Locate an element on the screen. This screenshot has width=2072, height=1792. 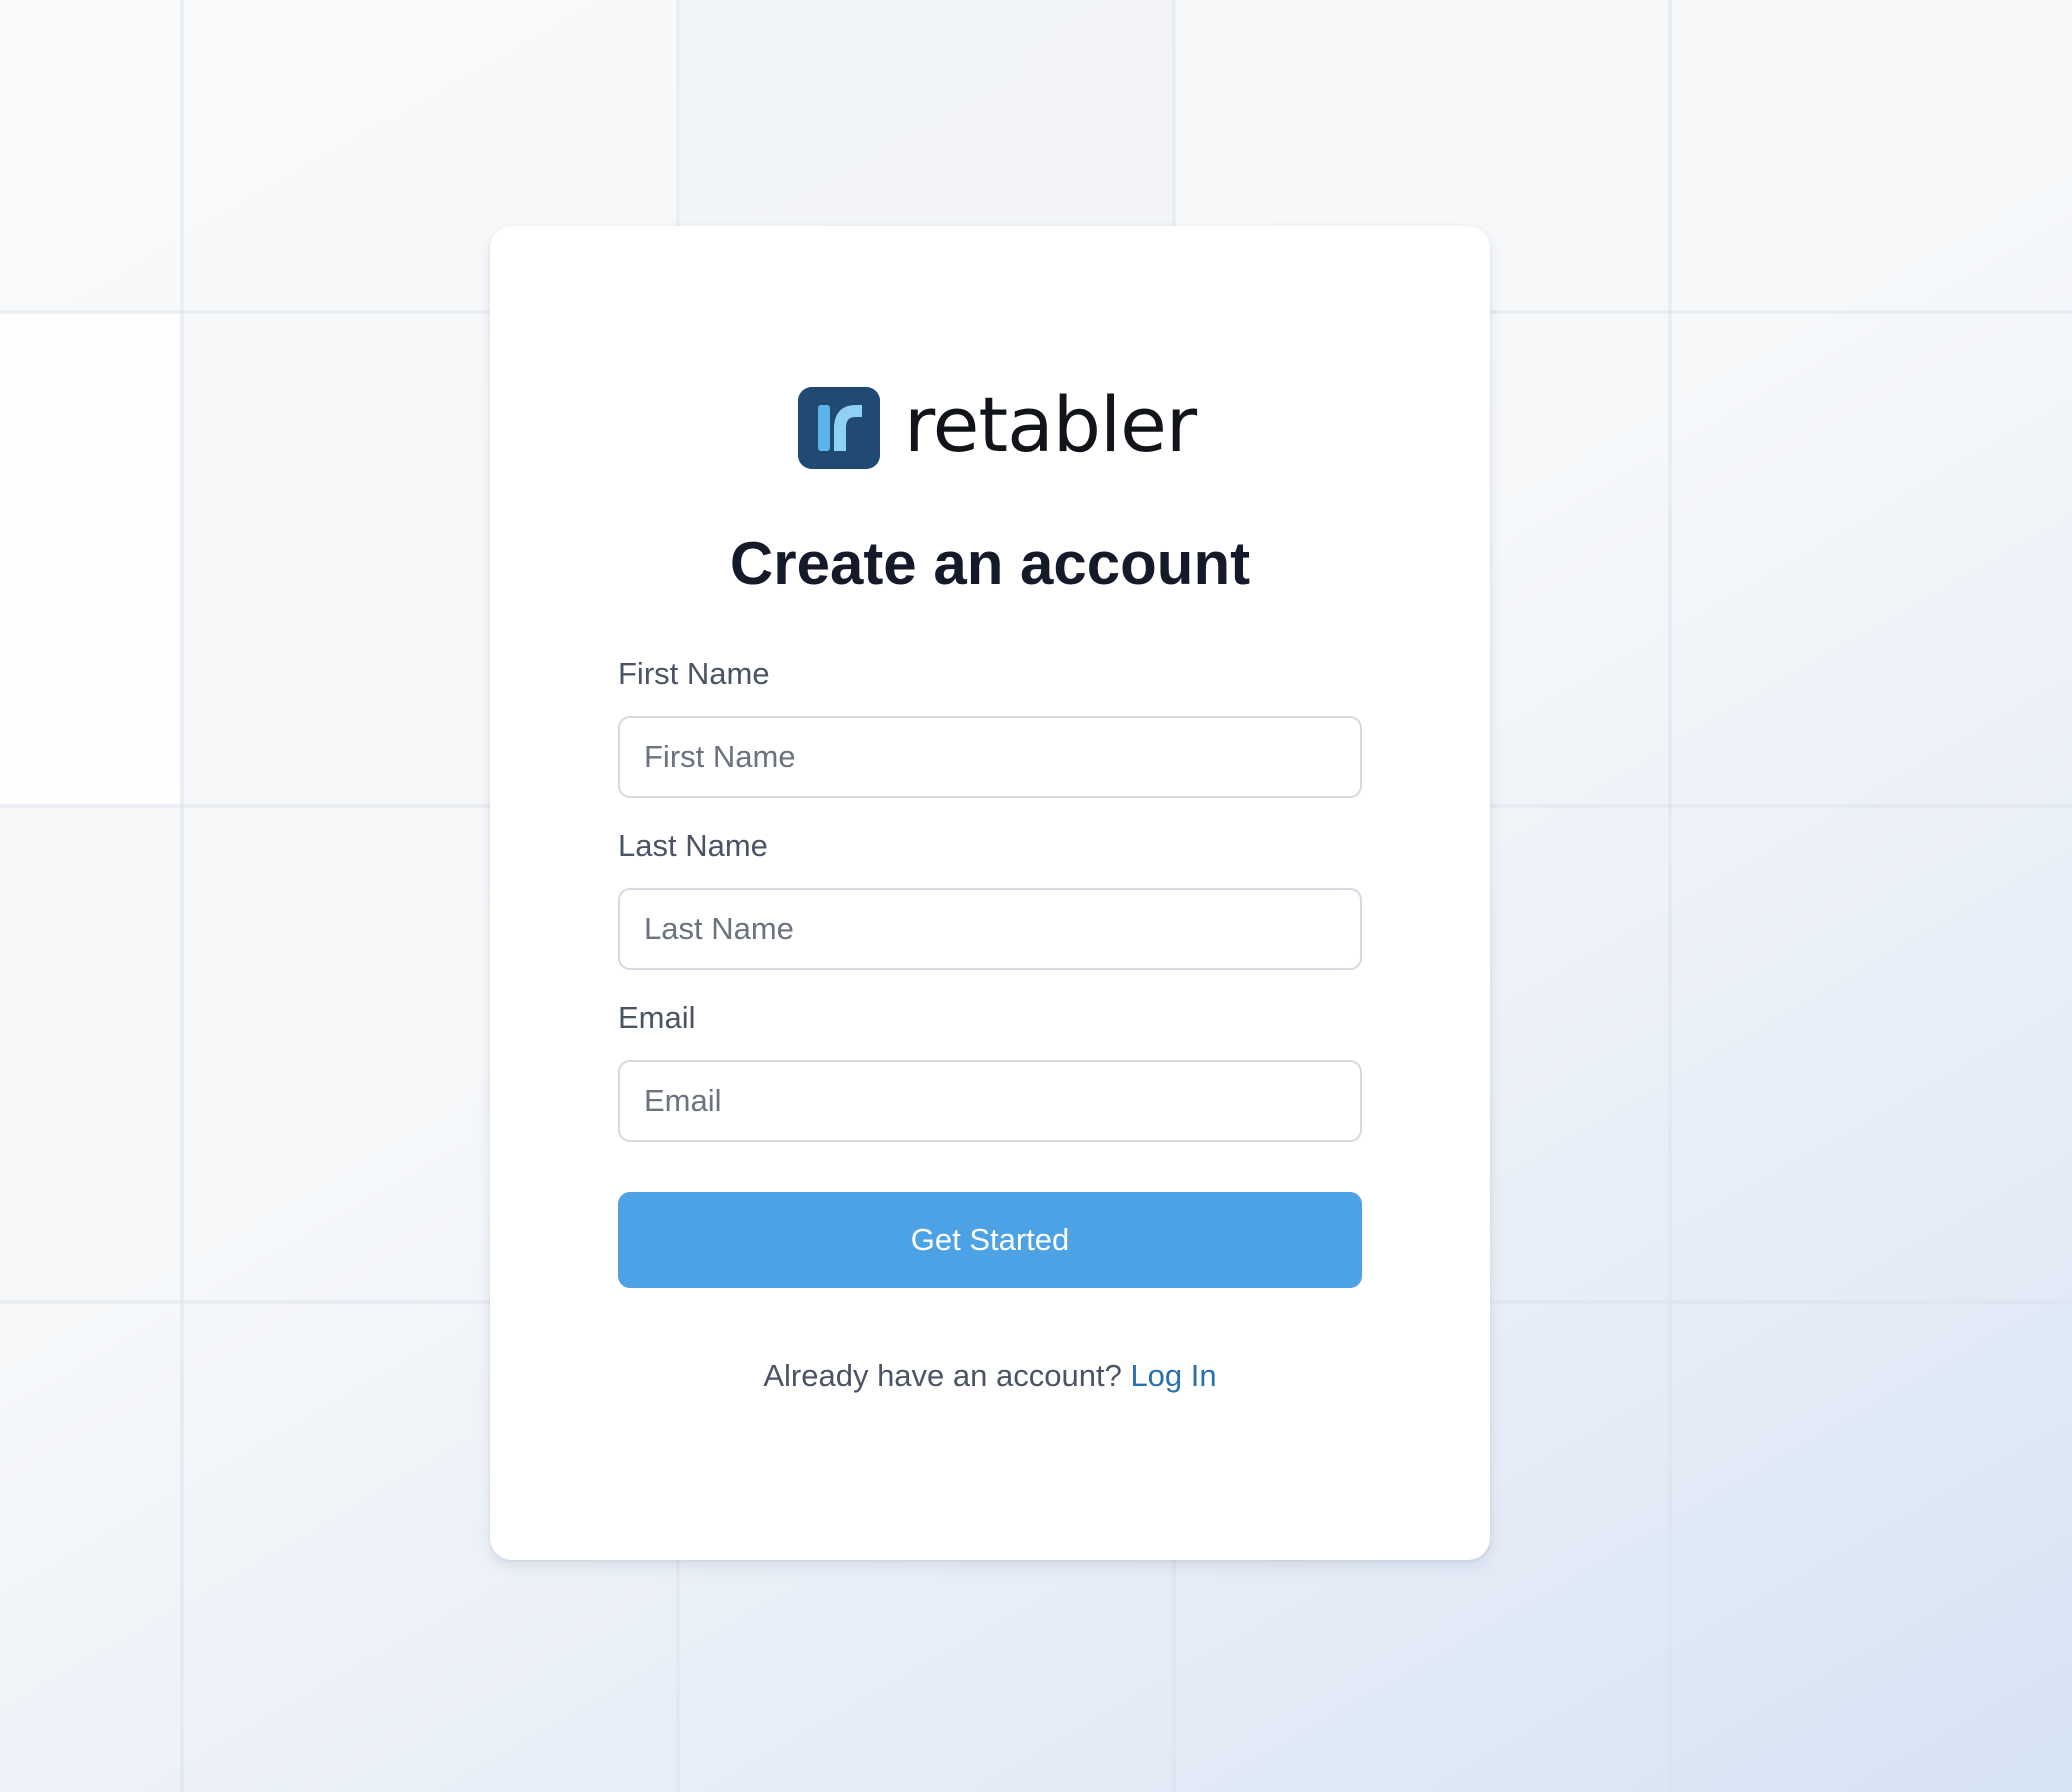
brand-logo: retabler is located at coordinates (997, 425).